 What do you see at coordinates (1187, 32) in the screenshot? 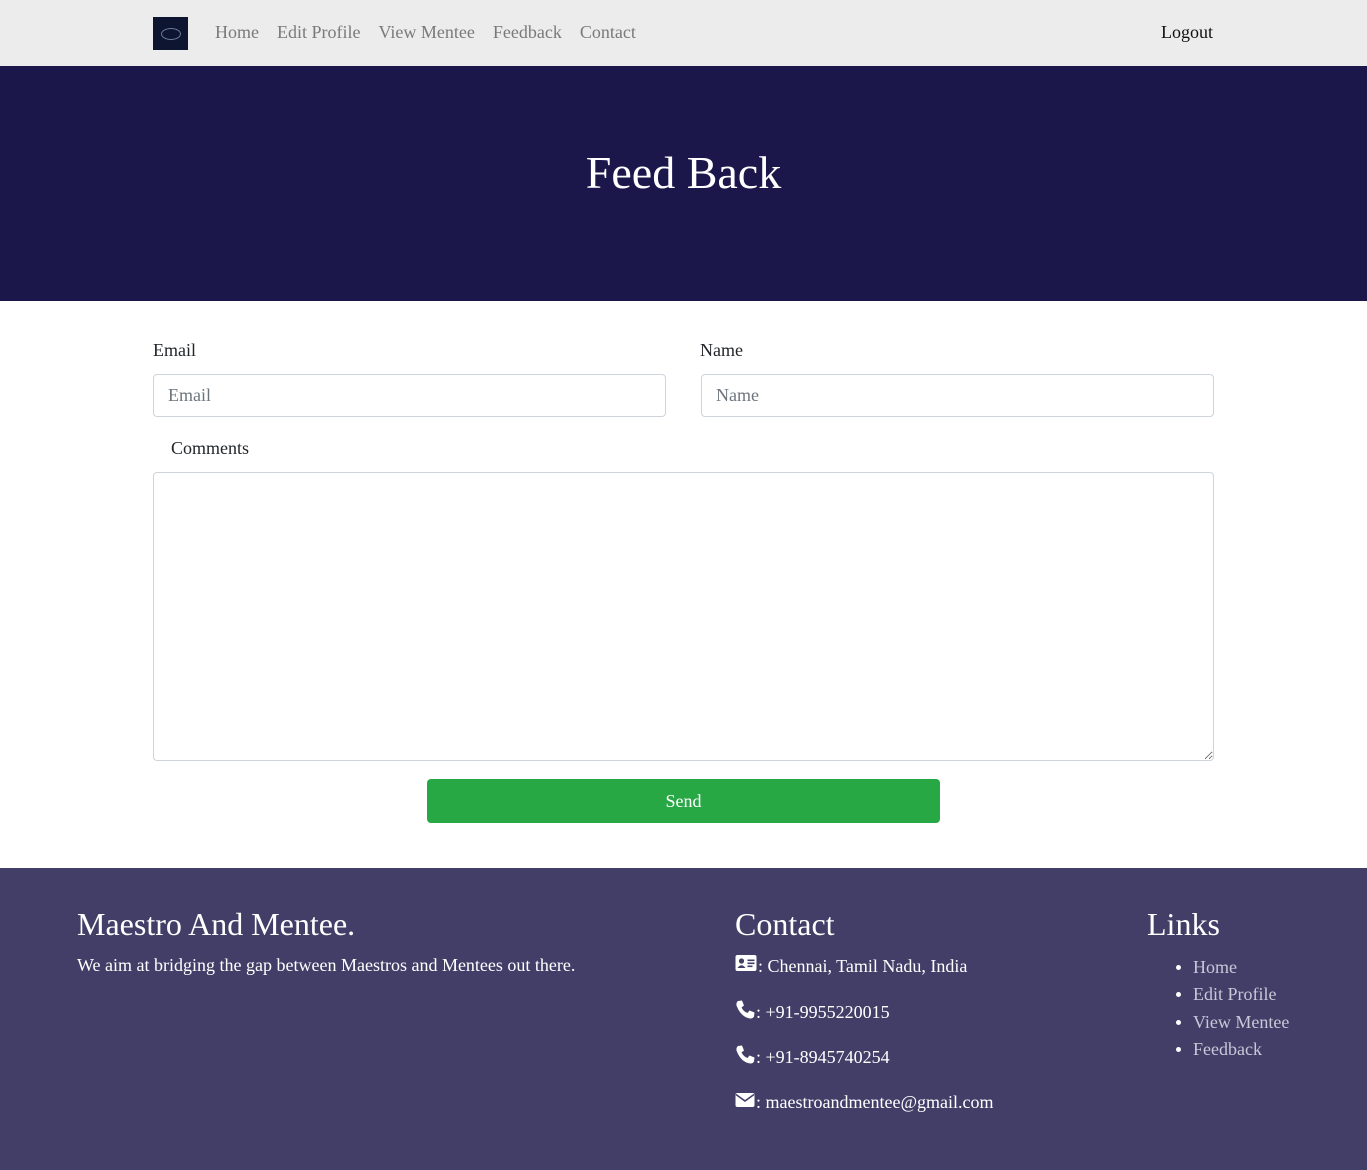
I see `logout-link: Logout` at bounding box center [1187, 32].